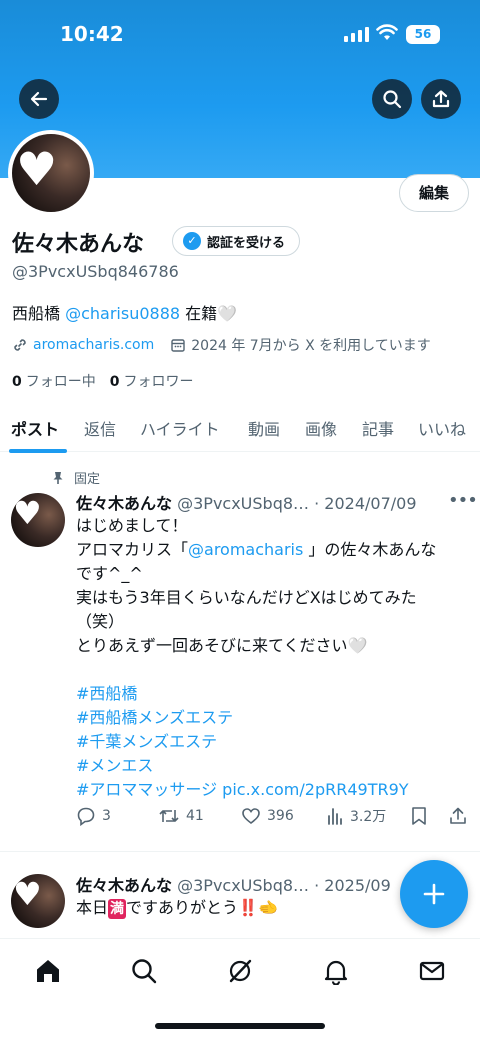  Describe the element at coordinates (132, 525) in the screenshot. I see `post-line: はじめまして！` at that location.